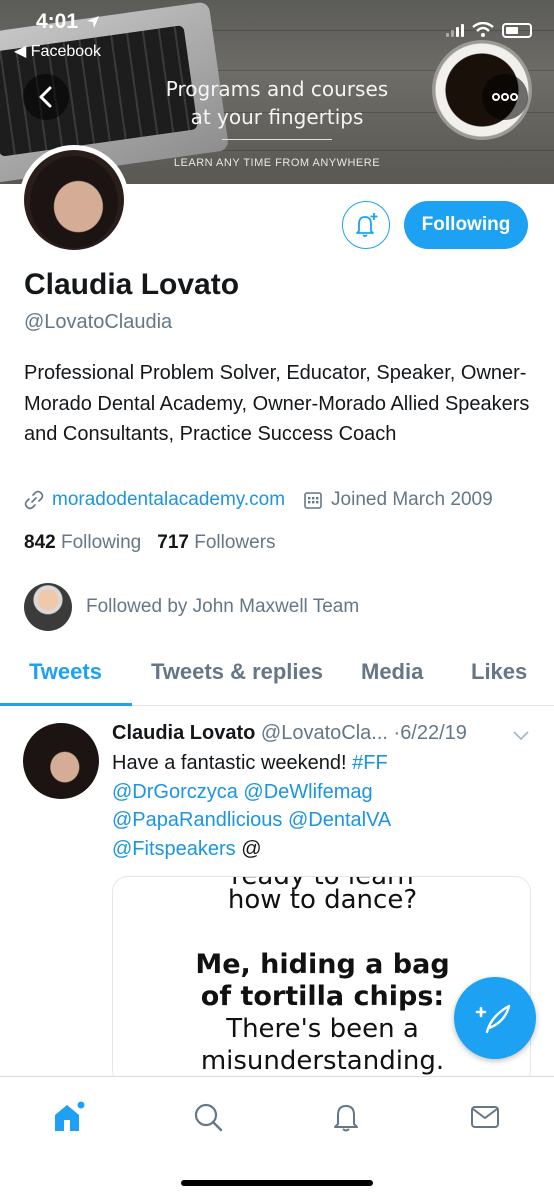  Describe the element at coordinates (277, 89) in the screenshot. I see `banner-title-line1: Programs and courses` at that location.